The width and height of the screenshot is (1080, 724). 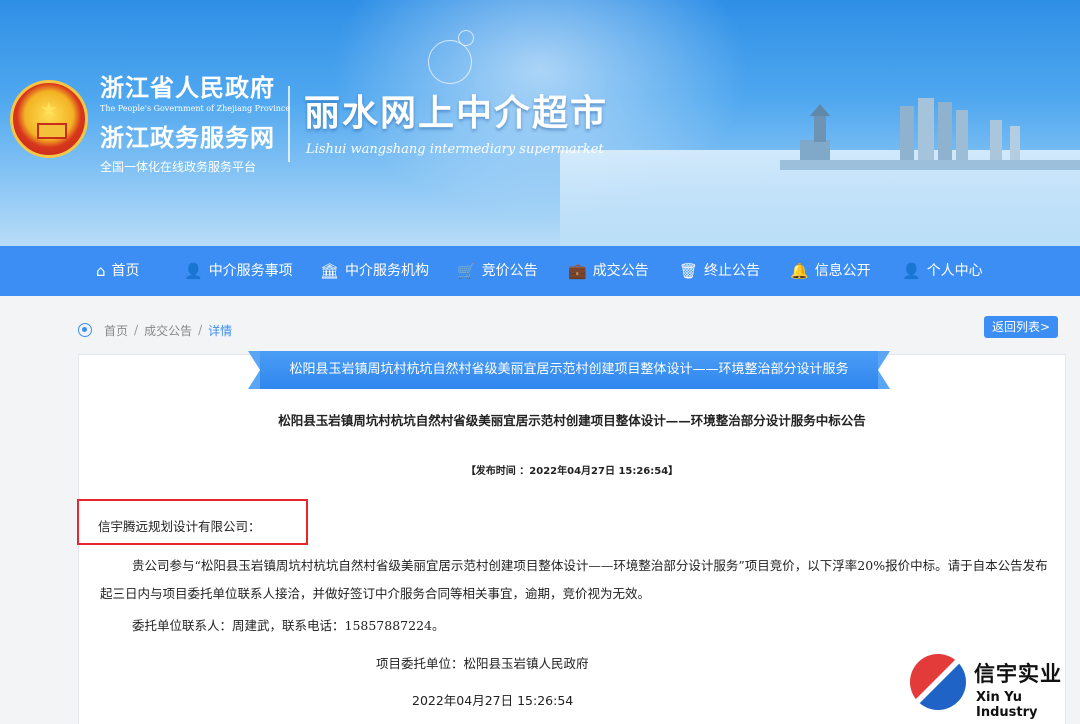 What do you see at coordinates (1018, 674) in the screenshot?
I see `watermark-name-zh: 信宇实业` at bounding box center [1018, 674].